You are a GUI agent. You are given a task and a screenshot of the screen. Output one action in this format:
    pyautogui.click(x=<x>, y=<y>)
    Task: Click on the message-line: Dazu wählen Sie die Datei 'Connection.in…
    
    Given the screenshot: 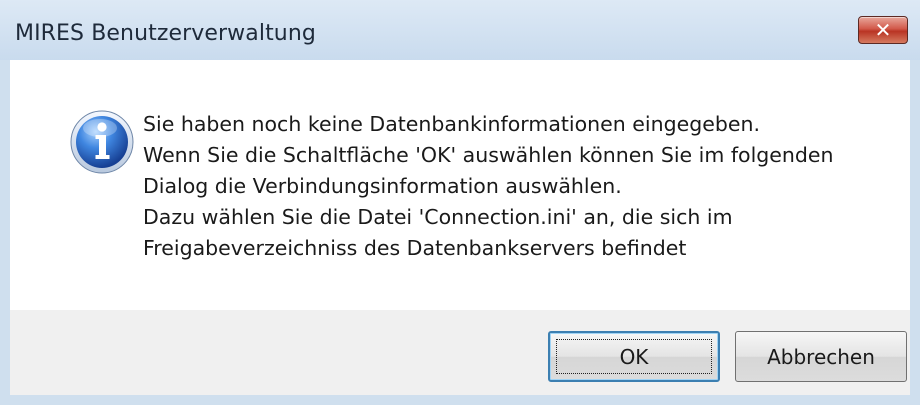 What is the action you would take?
    pyautogui.click(x=438, y=217)
    